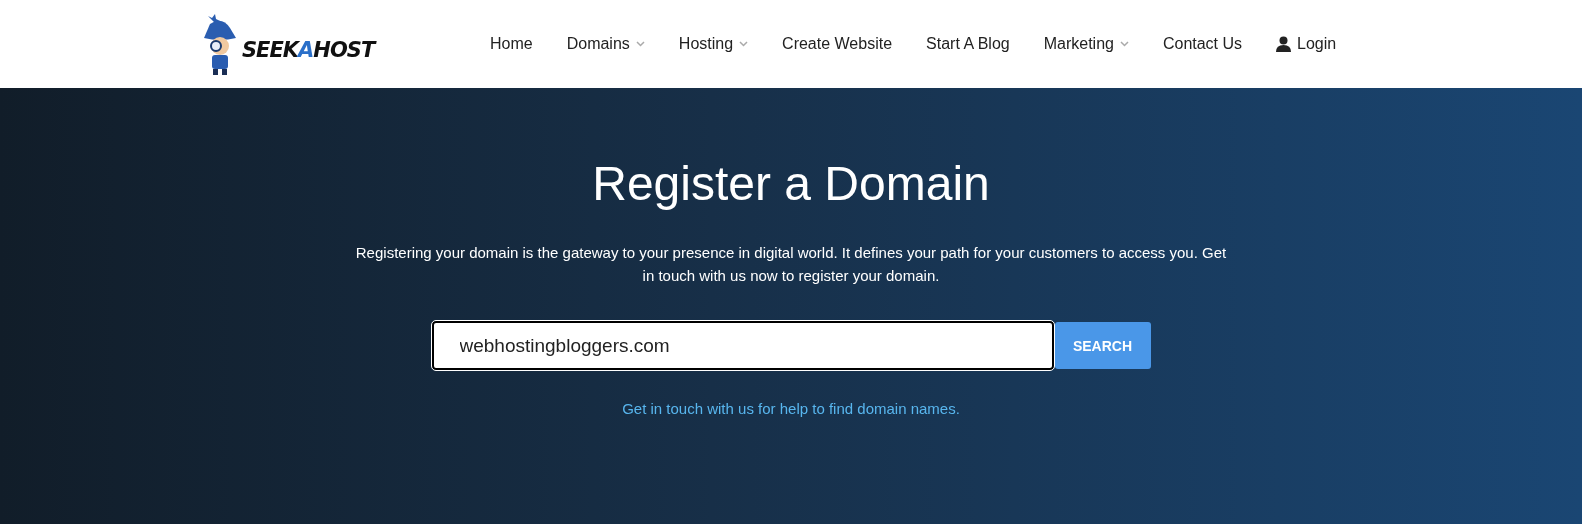 This screenshot has height=524, width=1582. Describe the element at coordinates (713, 44) in the screenshot. I see `nav-link: Hosting` at that location.